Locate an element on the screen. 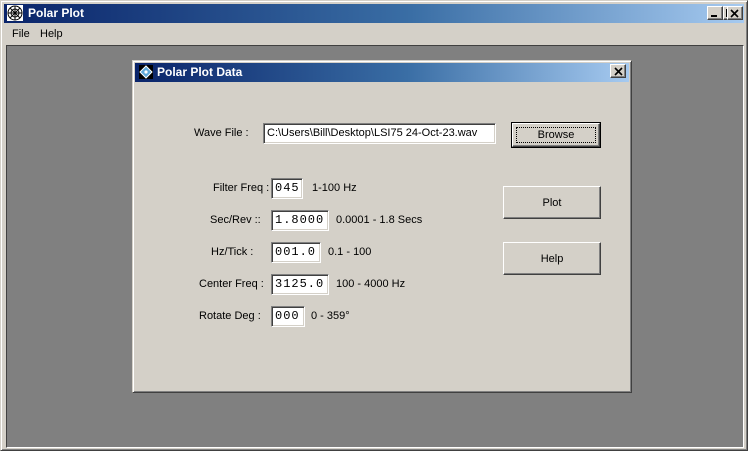  minimize-icon is located at coordinates (714, 16).